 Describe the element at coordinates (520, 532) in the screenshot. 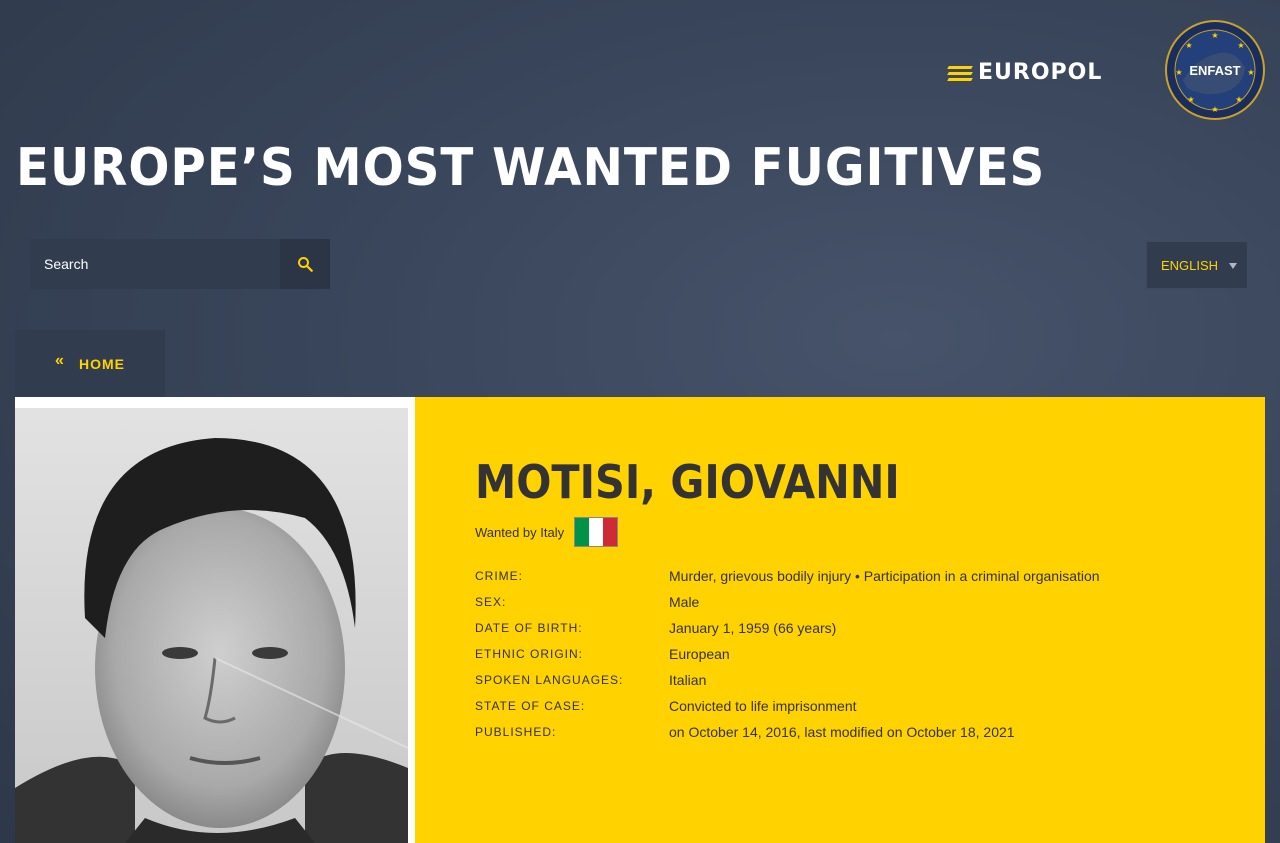

I see `wanted-by-label: Wanted by Italy` at that location.